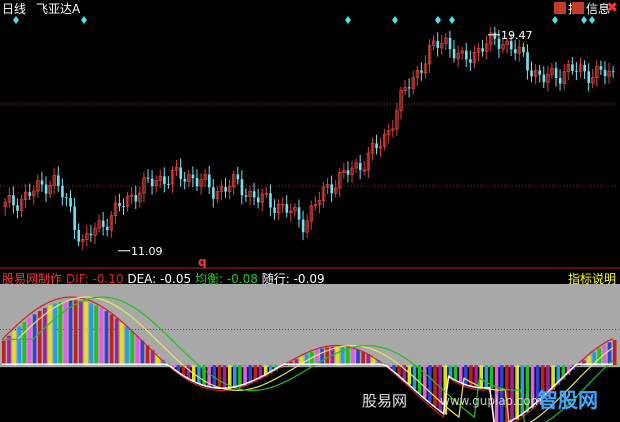 The height and width of the screenshot is (422, 620). I want to click on signal-markers, so click(304, 20).